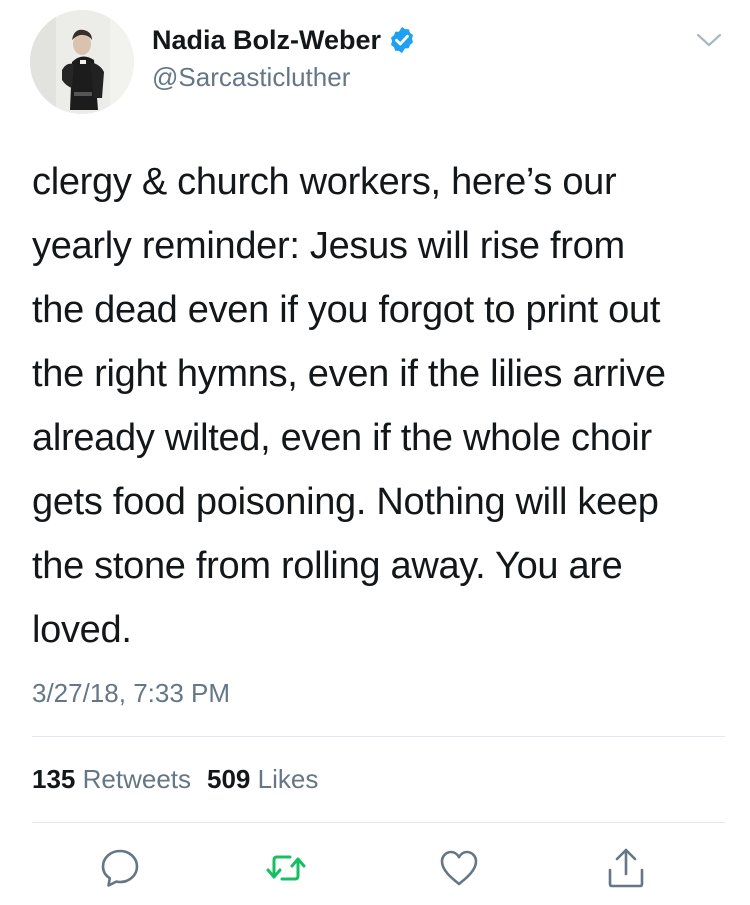 The height and width of the screenshot is (905, 750). What do you see at coordinates (266, 40) in the screenshot?
I see `display-name-text: Nadia Bolz-Weber` at bounding box center [266, 40].